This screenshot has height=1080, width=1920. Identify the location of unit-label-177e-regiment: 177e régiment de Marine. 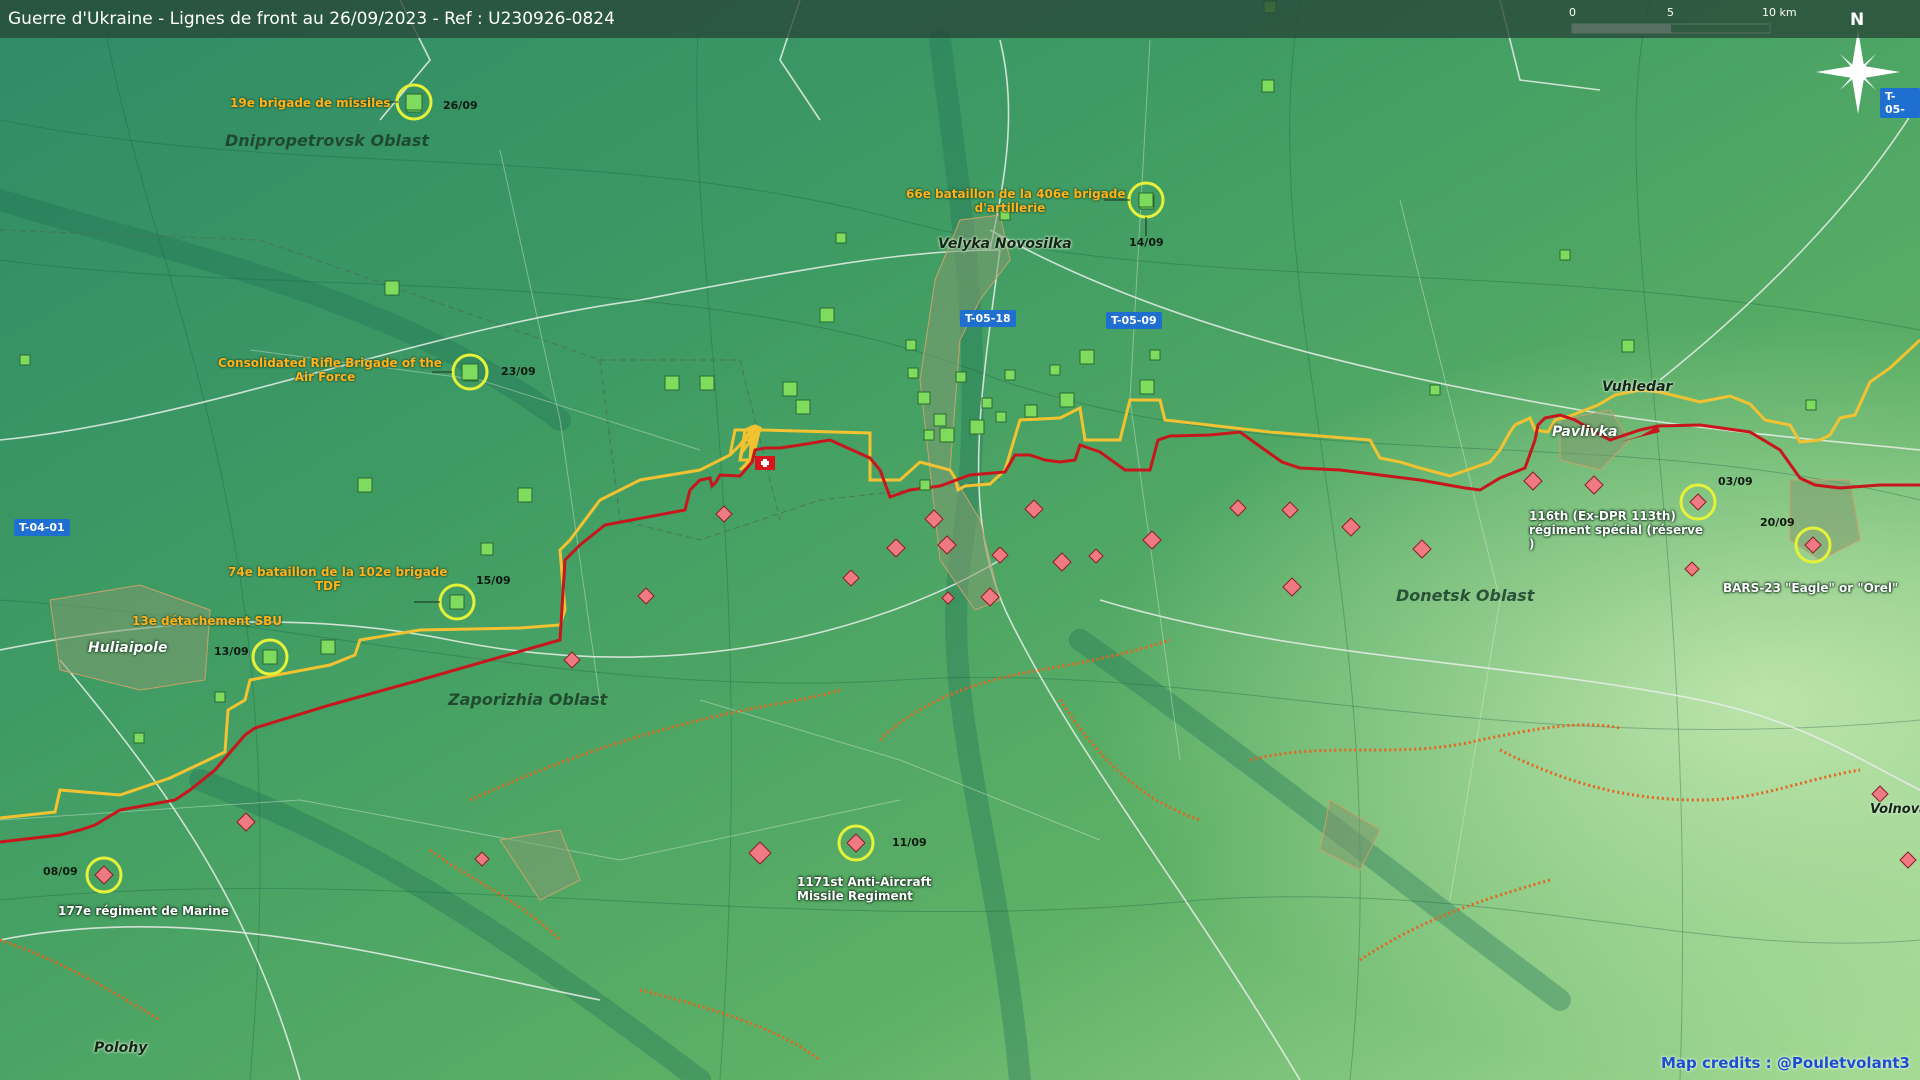
(143, 911).